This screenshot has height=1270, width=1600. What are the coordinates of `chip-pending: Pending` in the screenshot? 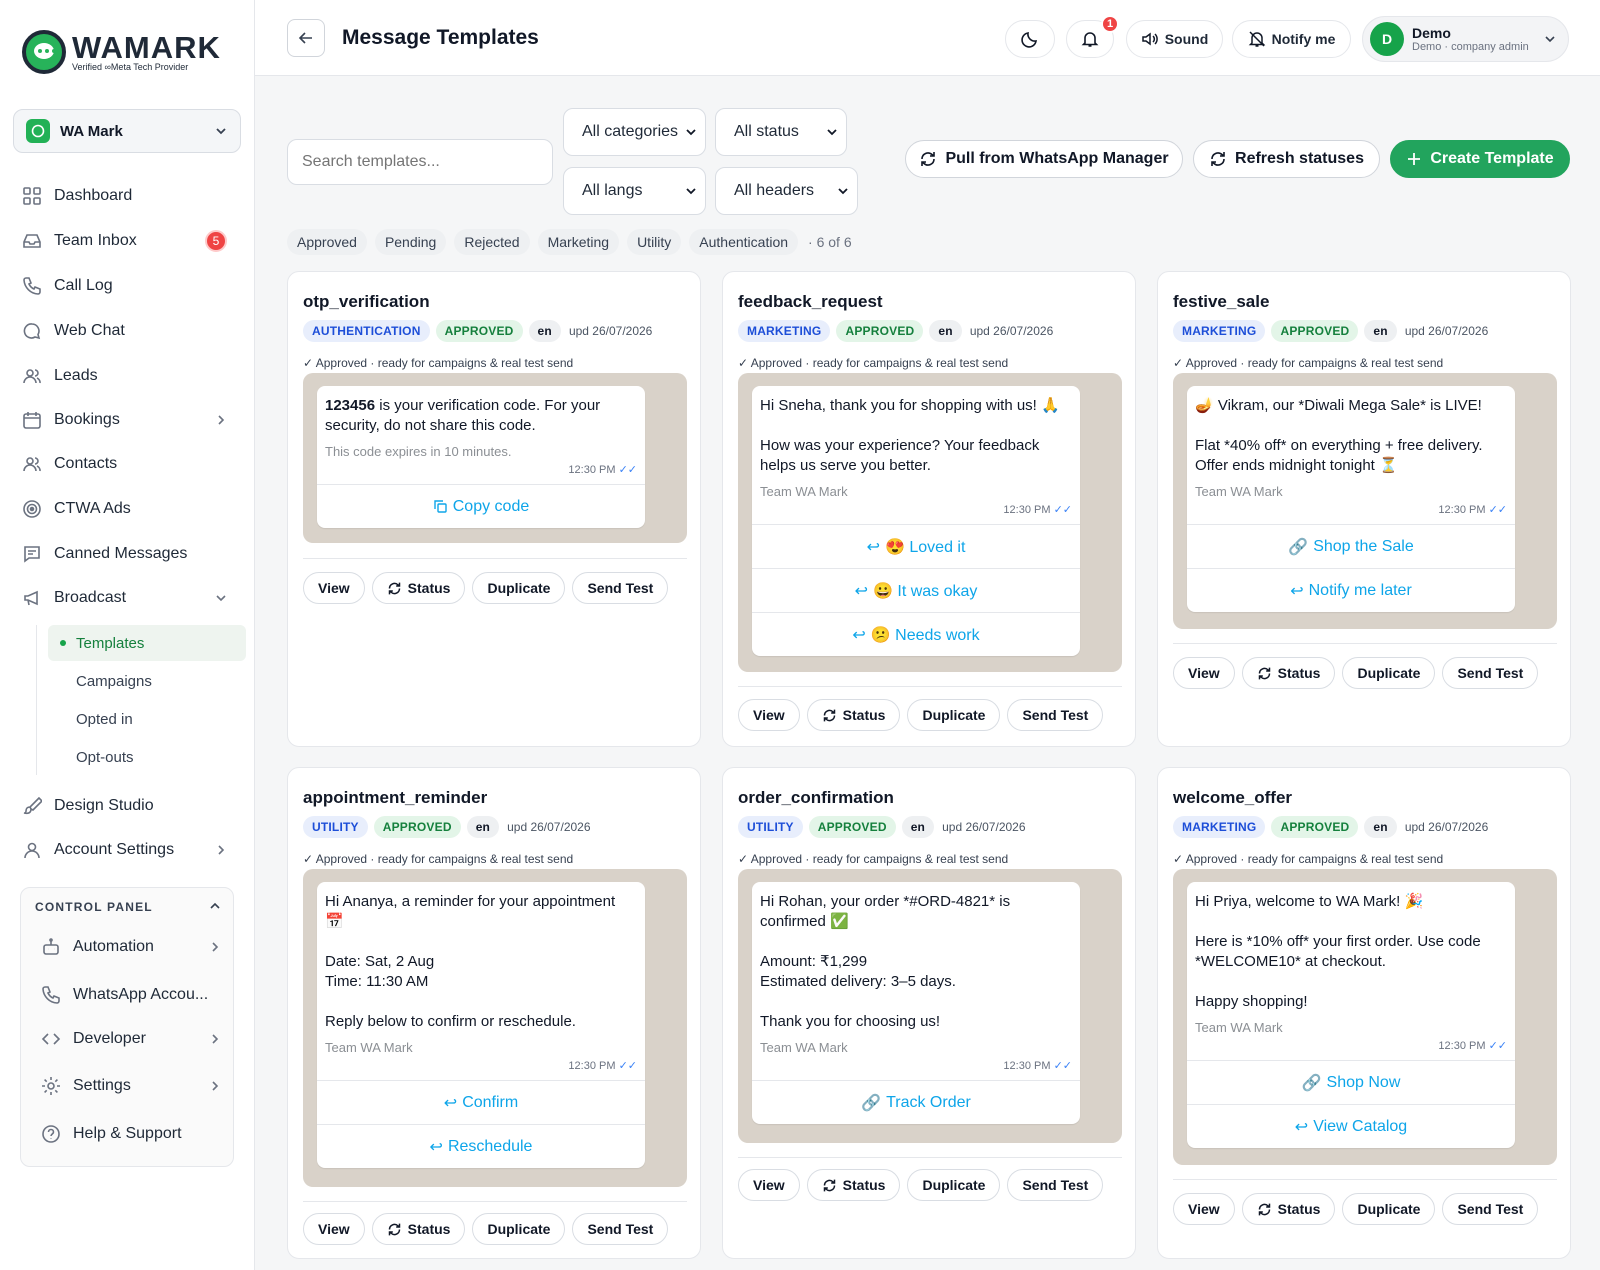 It's located at (410, 242).